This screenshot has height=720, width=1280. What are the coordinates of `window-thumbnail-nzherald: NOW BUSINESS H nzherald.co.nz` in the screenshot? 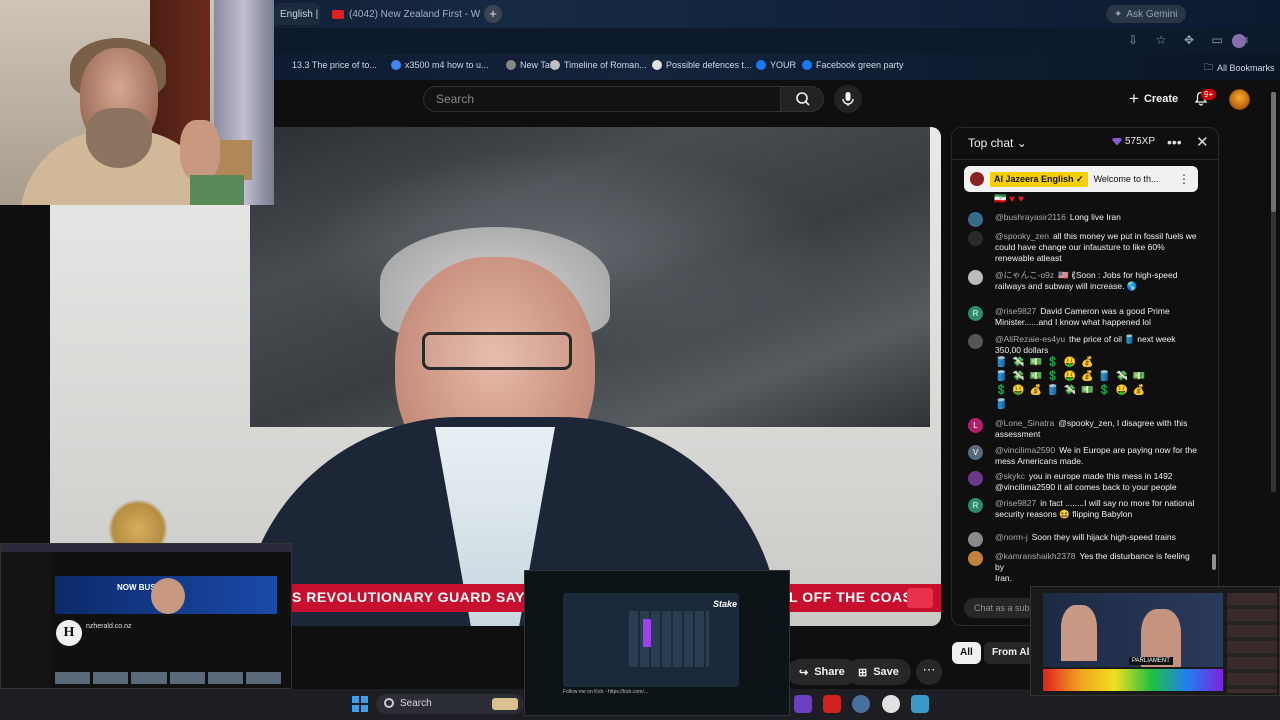 It's located at (146, 616).